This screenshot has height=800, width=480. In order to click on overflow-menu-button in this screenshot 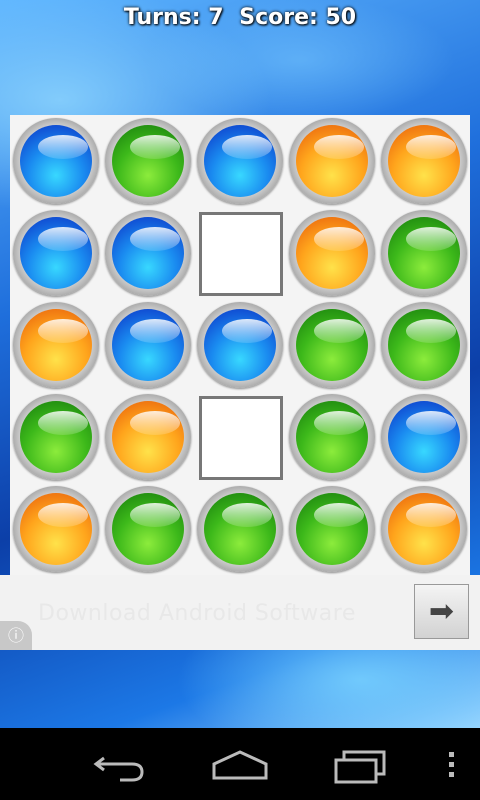, I will do `click(451, 764)`.